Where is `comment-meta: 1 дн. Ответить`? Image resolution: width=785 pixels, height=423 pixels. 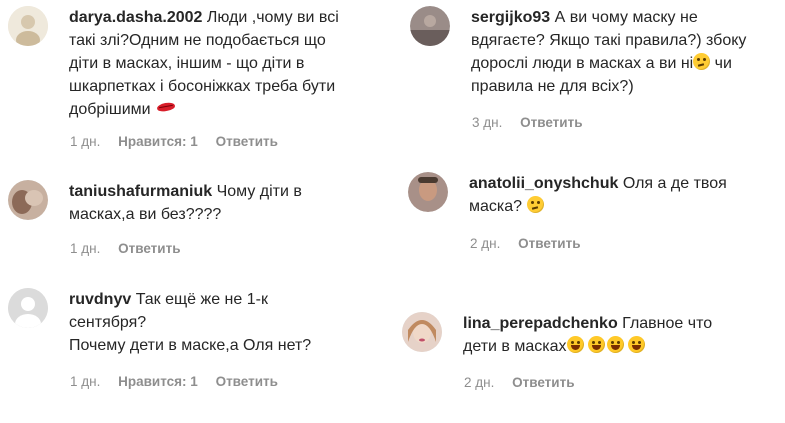 comment-meta: 1 дн. Ответить is located at coordinates (132, 248).